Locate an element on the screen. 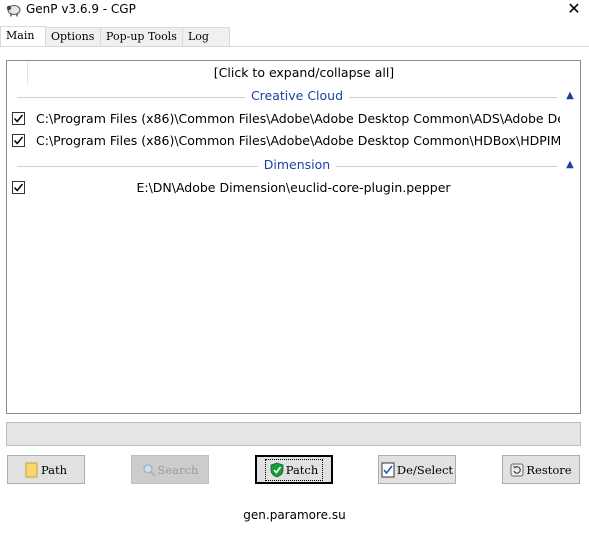 The width and height of the screenshot is (589, 533). footer-link: gen.paramore.su is located at coordinates (294, 515).